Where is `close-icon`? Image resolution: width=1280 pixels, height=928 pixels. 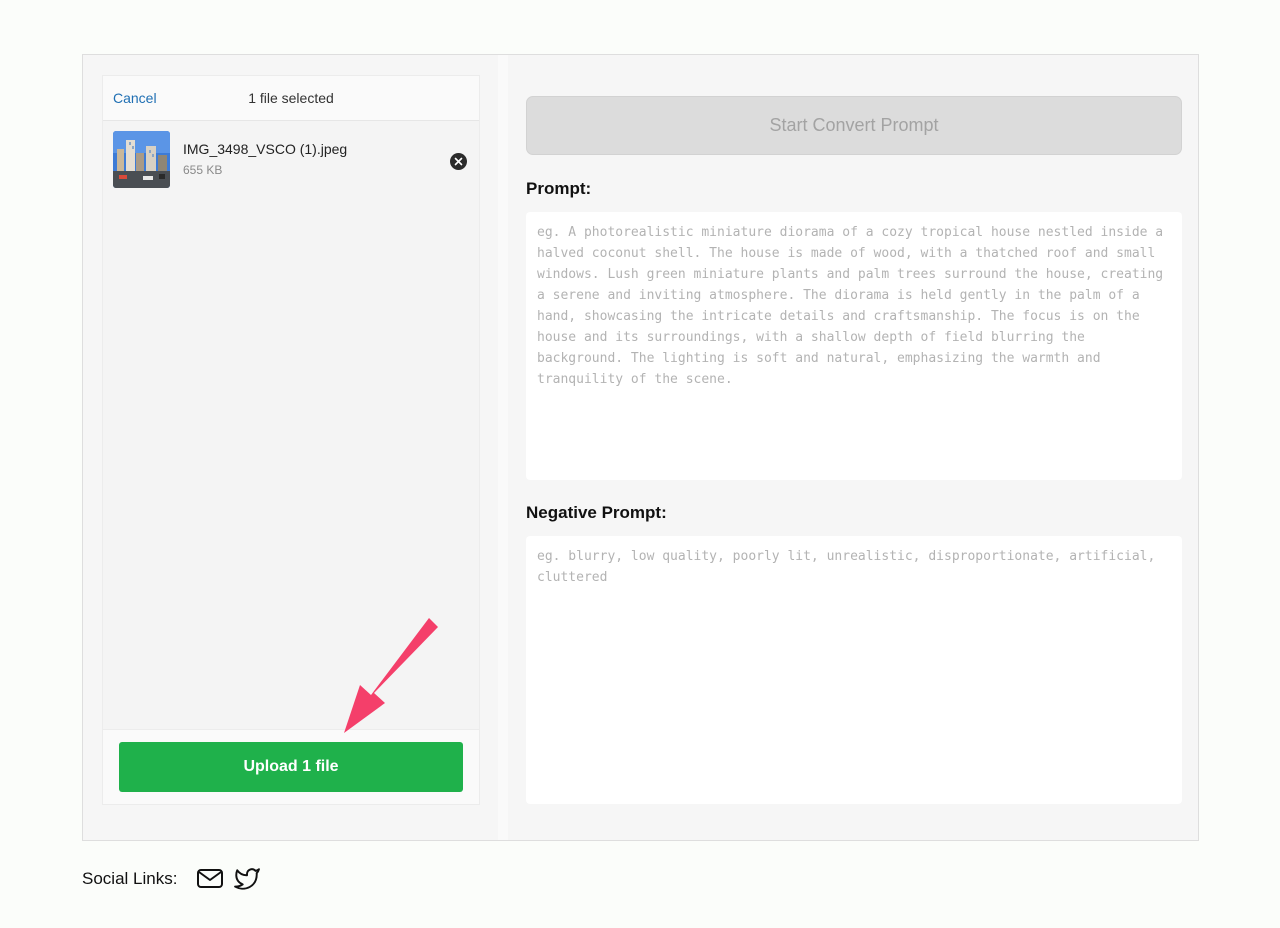 close-icon is located at coordinates (458, 161).